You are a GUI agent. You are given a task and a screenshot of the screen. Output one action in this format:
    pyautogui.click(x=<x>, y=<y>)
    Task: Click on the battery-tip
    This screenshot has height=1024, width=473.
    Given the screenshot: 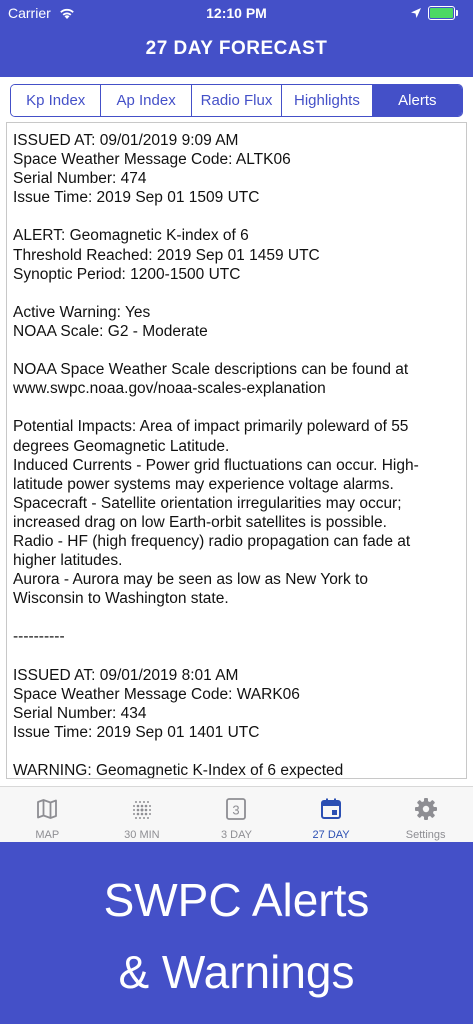 What is the action you would take?
    pyautogui.click(x=457, y=13)
    